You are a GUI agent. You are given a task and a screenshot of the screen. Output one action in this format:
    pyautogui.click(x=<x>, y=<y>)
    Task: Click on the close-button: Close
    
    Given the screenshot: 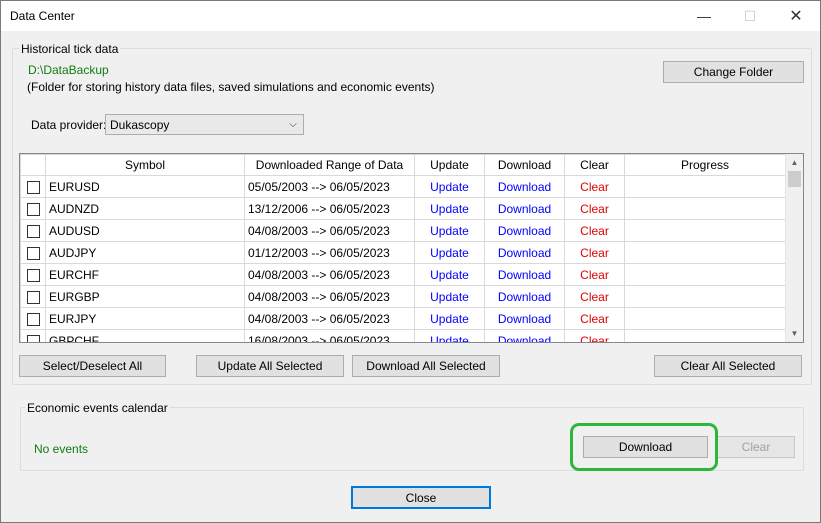 What is the action you would take?
    pyautogui.click(x=421, y=497)
    